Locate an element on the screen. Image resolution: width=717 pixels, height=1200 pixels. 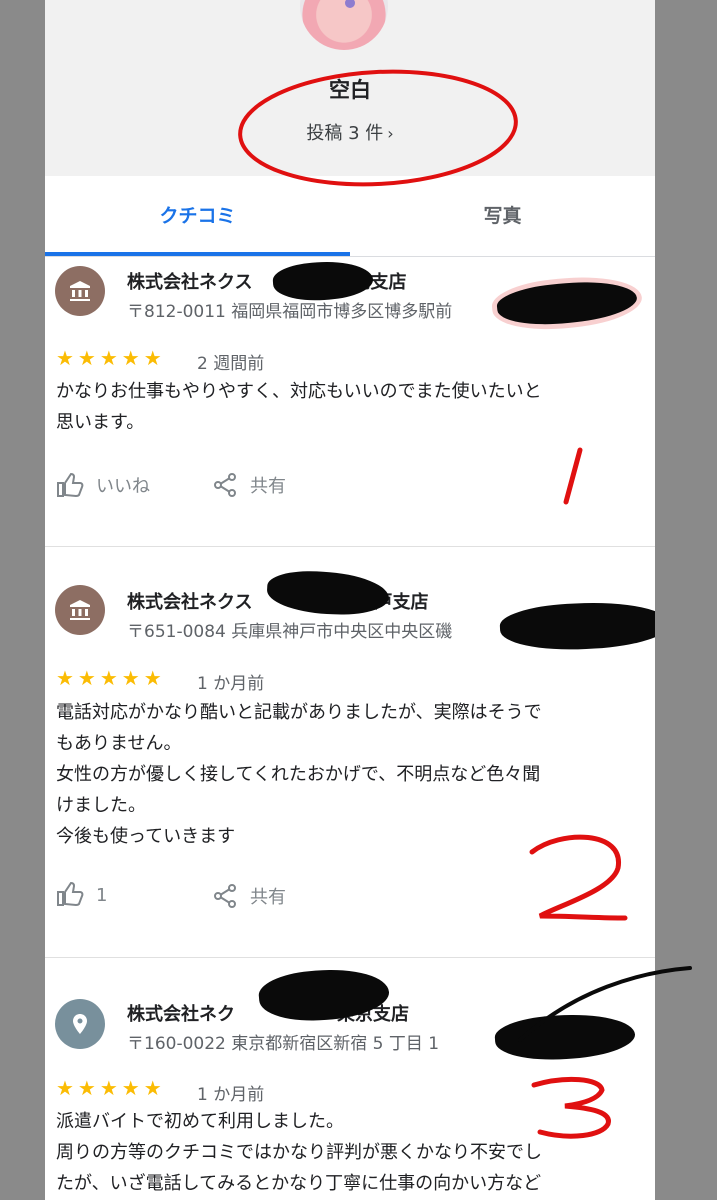
like-count: 1 is located at coordinates (102, 895).